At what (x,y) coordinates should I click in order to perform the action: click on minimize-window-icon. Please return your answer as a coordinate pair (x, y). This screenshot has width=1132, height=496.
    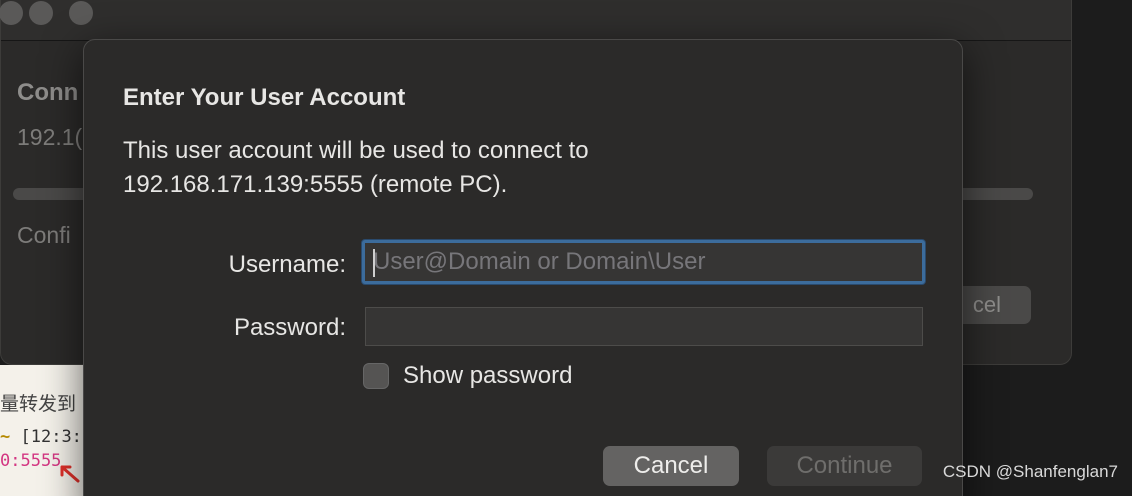
    Looking at the image, I should click on (41, 13).